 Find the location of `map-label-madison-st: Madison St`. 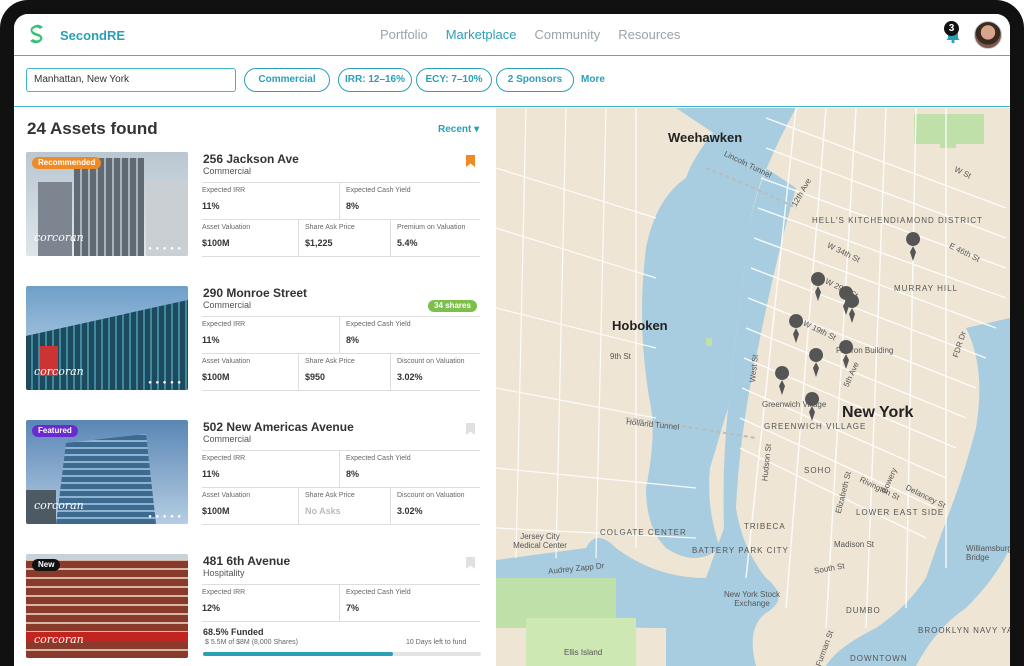

map-label-madison-st: Madison St is located at coordinates (854, 544).